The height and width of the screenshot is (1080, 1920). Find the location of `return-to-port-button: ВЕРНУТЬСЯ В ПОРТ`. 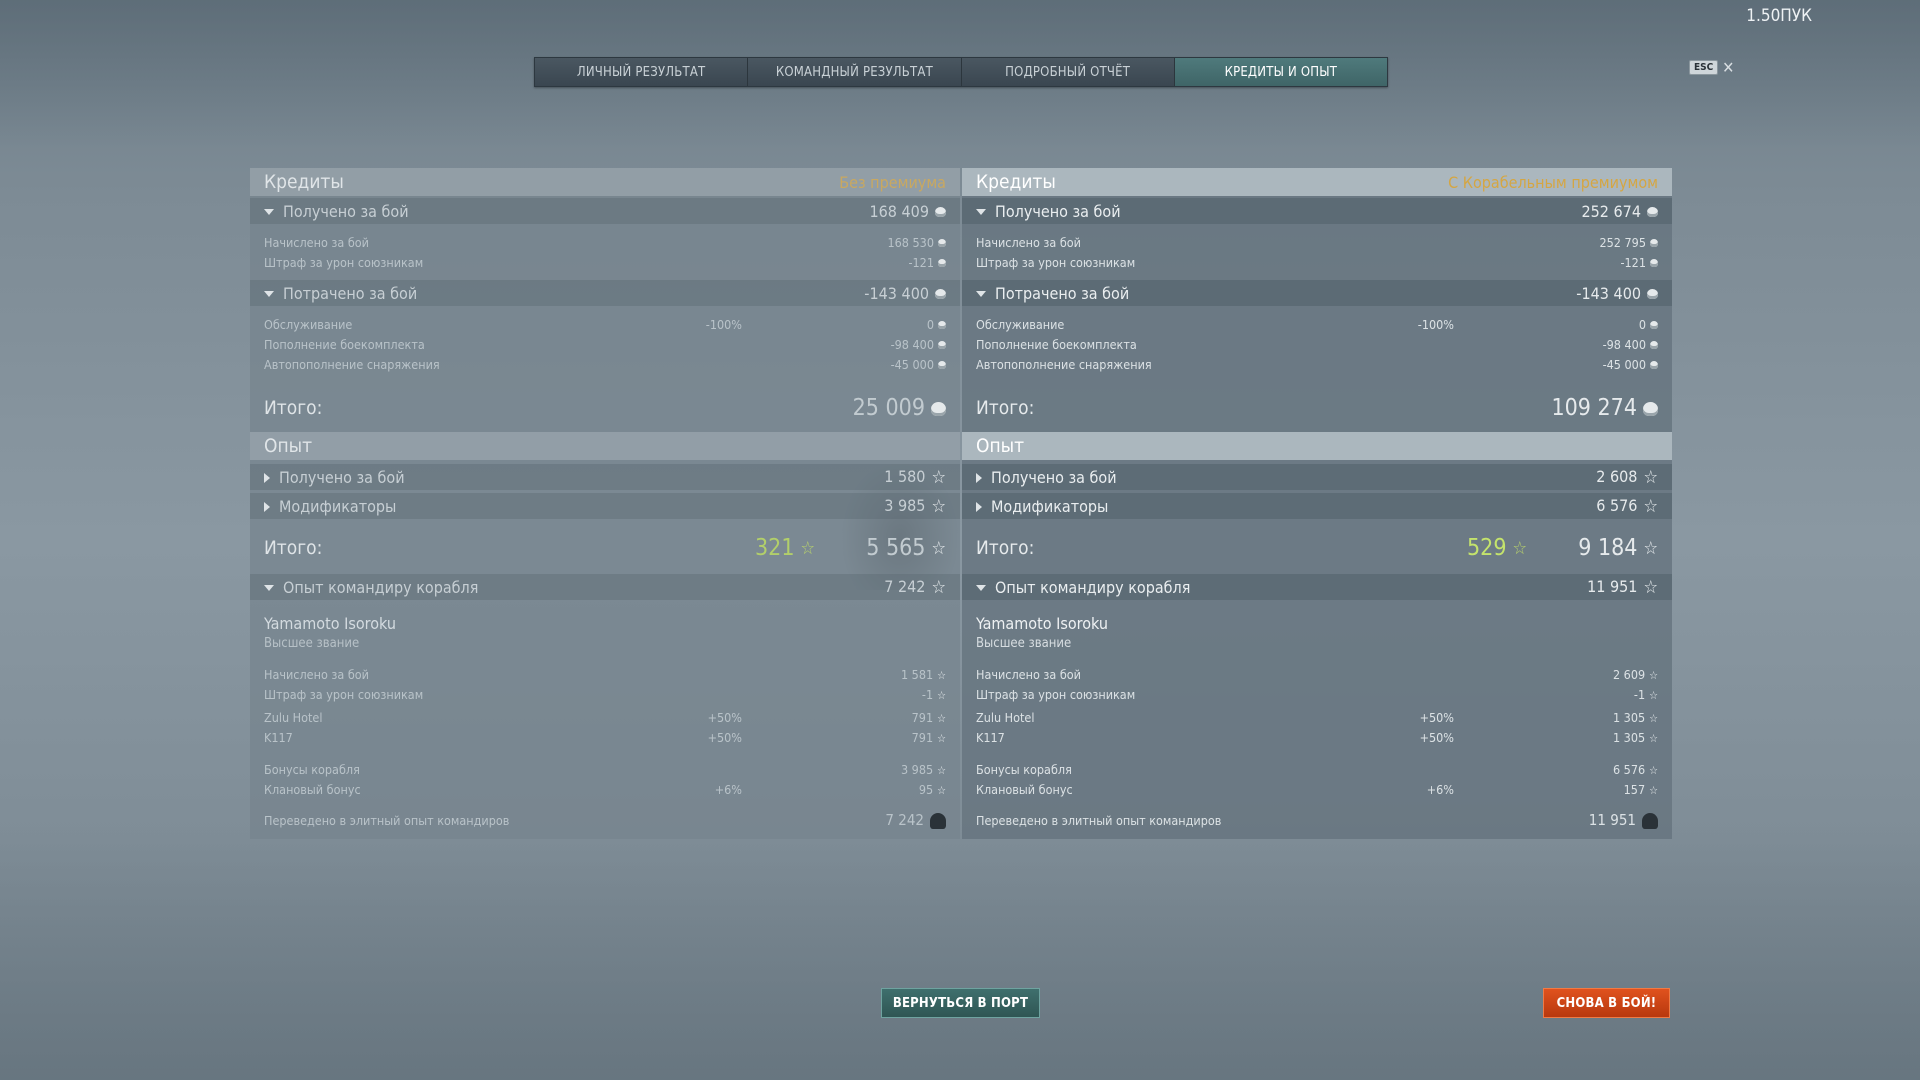

return-to-port-button: ВЕРНУТЬСЯ В ПОРТ is located at coordinates (960, 1003).